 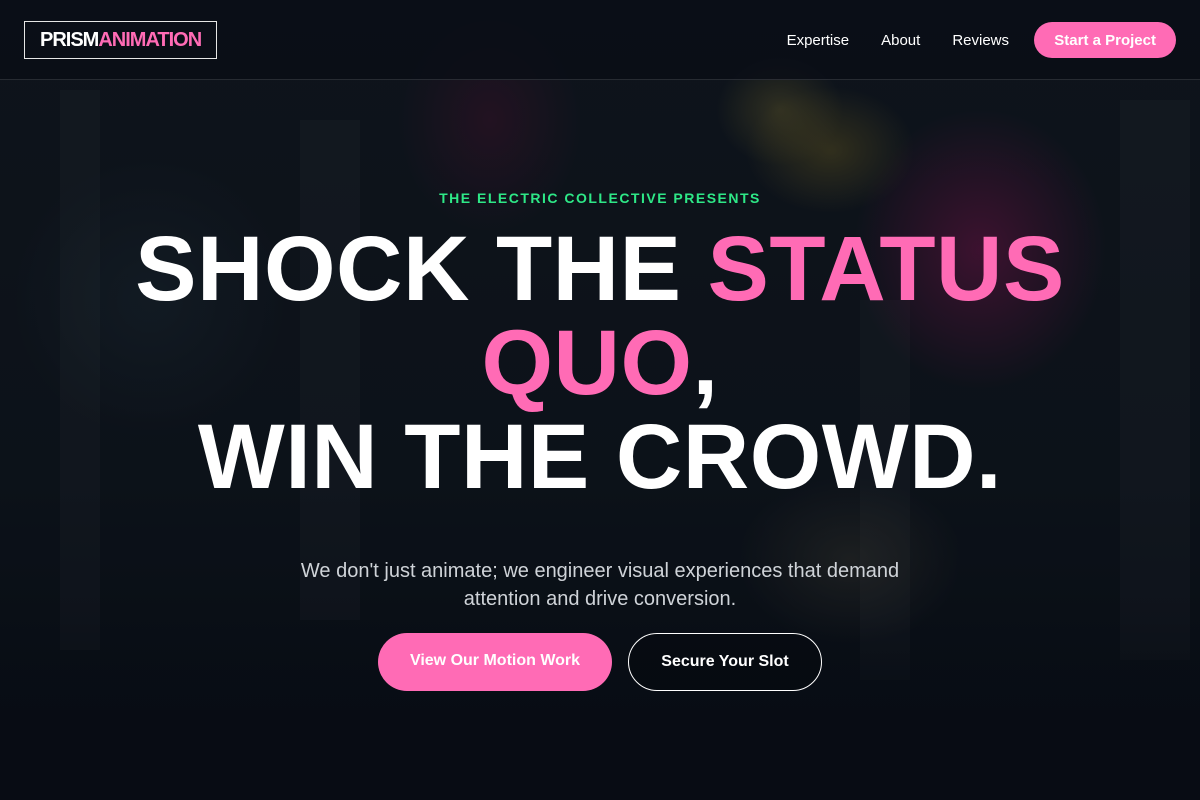 What do you see at coordinates (705, 363) in the screenshot?
I see `headline-comma: ,` at bounding box center [705, 363].